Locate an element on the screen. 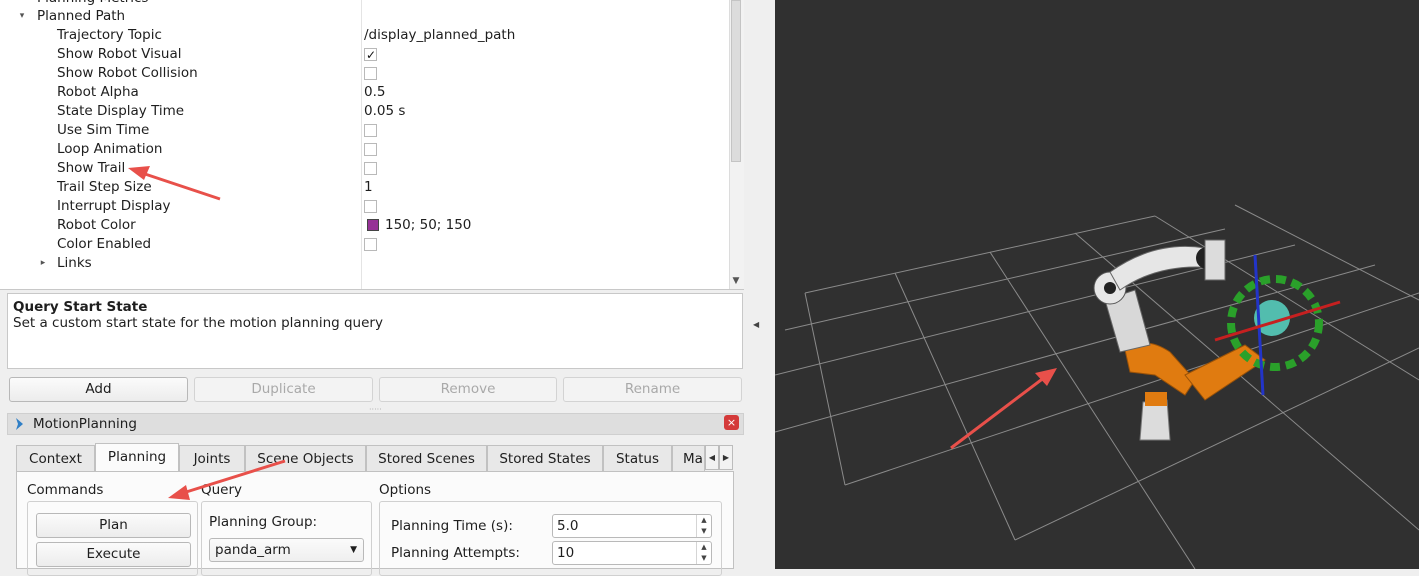 Image resolution: width=1419 pixels, height=576 pixels. collapse-panel-arrow-icon: ◀ is located at coordinates (756, 324).